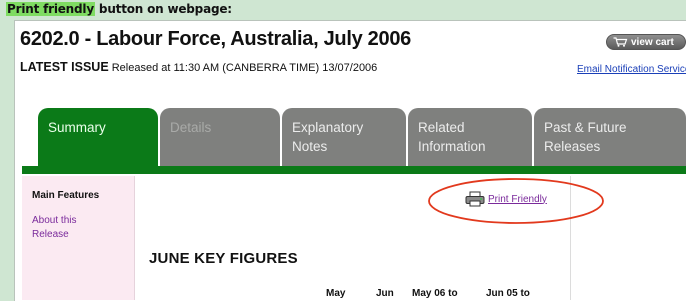  What do you see at coordinates (344, 137) in the screenshot?
I see `tab-explanatory-notes: Explanatory Notes` at bounding box center [344, 137].